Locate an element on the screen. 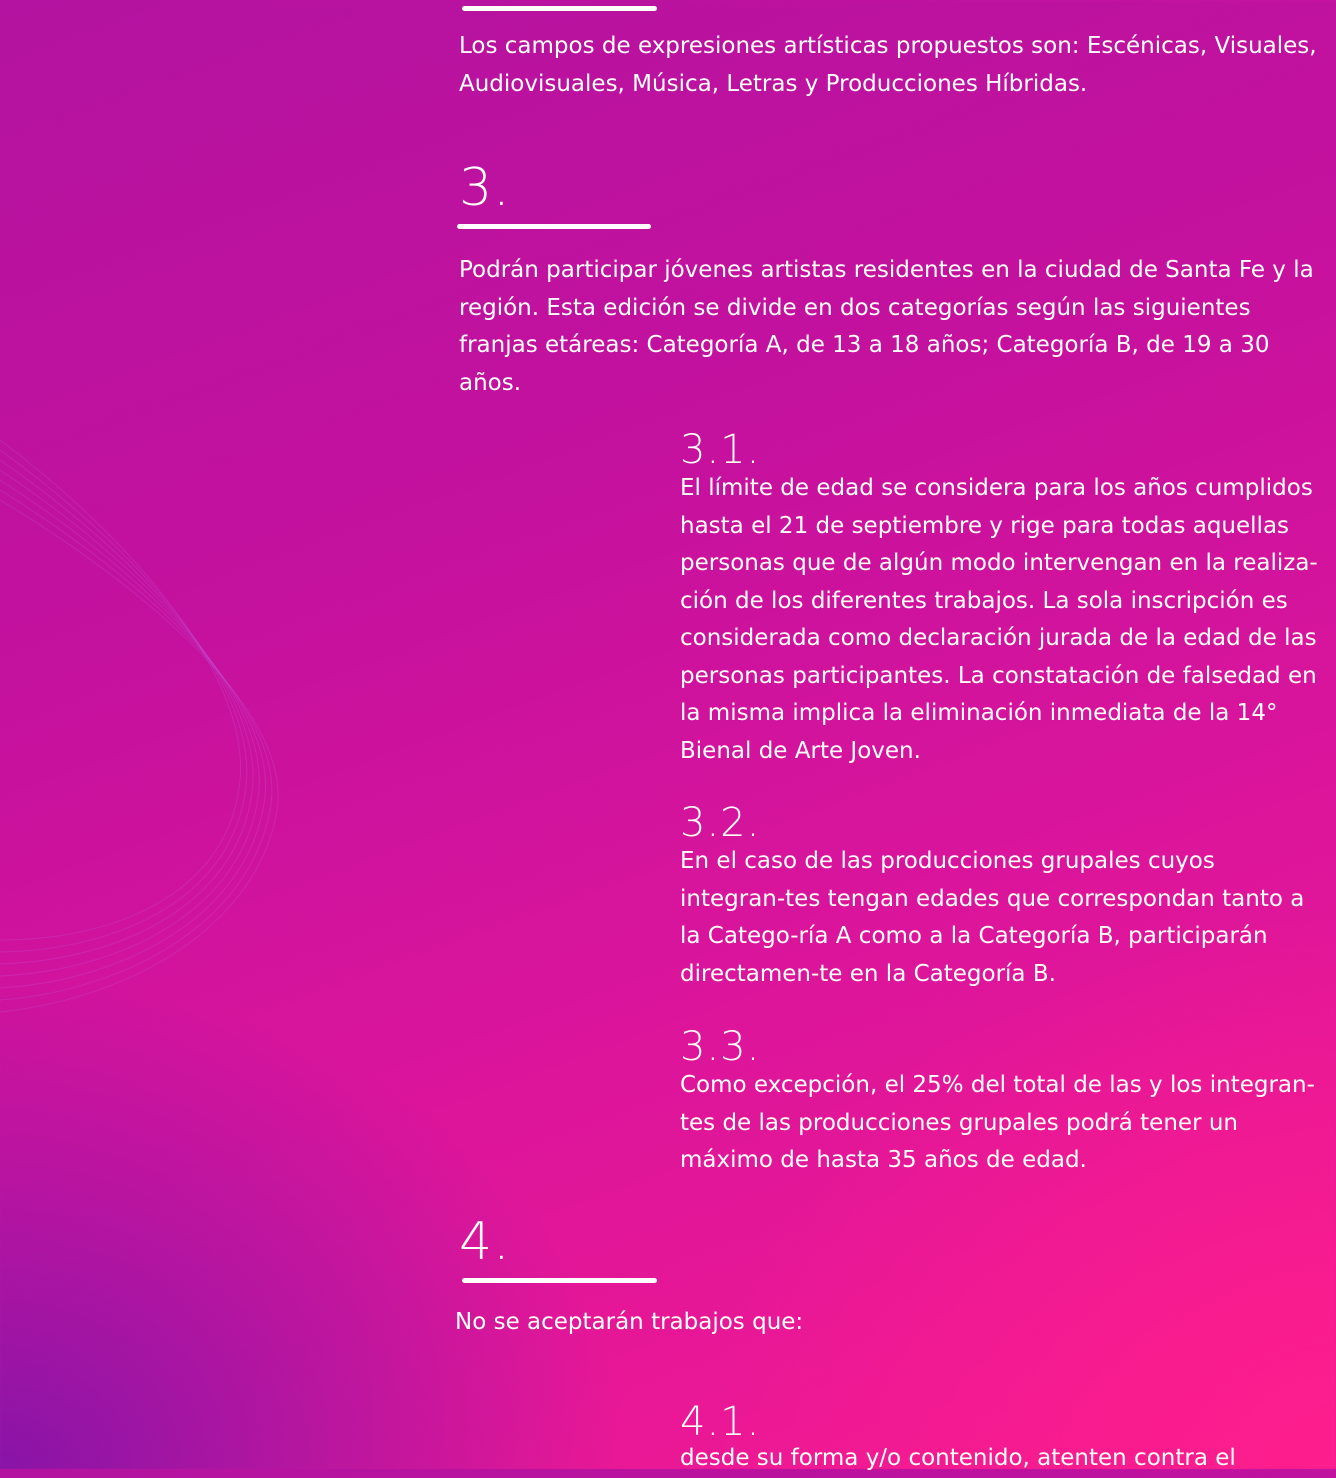 The width and height of the screenshot is (1336, 1478). section-4-paragraph: No se aceptarán trabajos que: is located at coordinates (629, 1322).